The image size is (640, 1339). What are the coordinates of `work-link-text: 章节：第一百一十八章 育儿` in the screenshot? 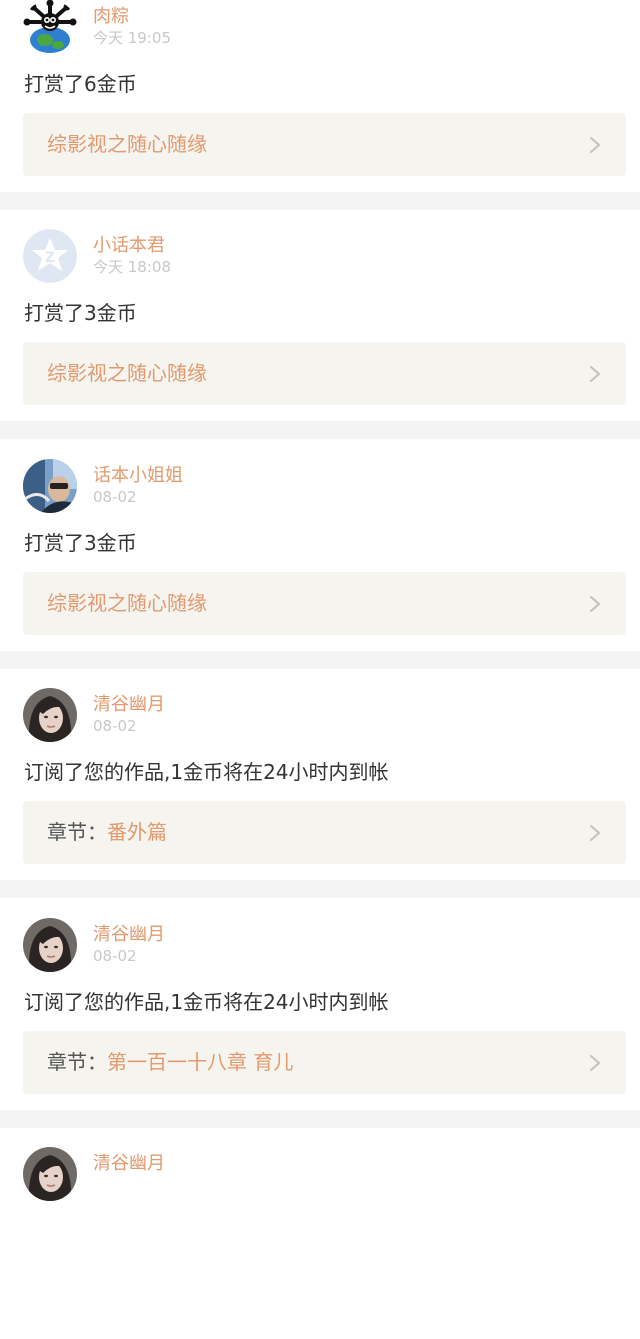 It's located at (170, 1062).